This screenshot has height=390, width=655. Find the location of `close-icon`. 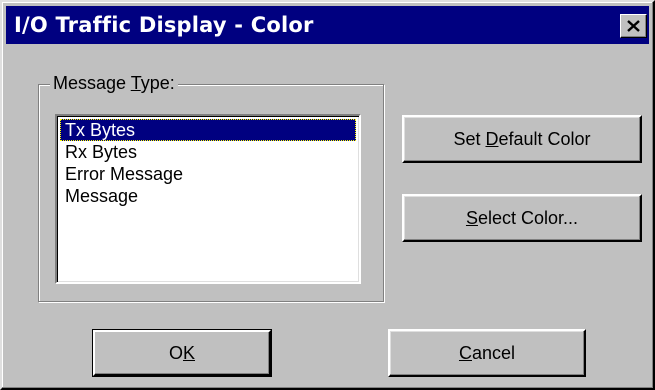

close-icon is located at coordinates (633, 26).